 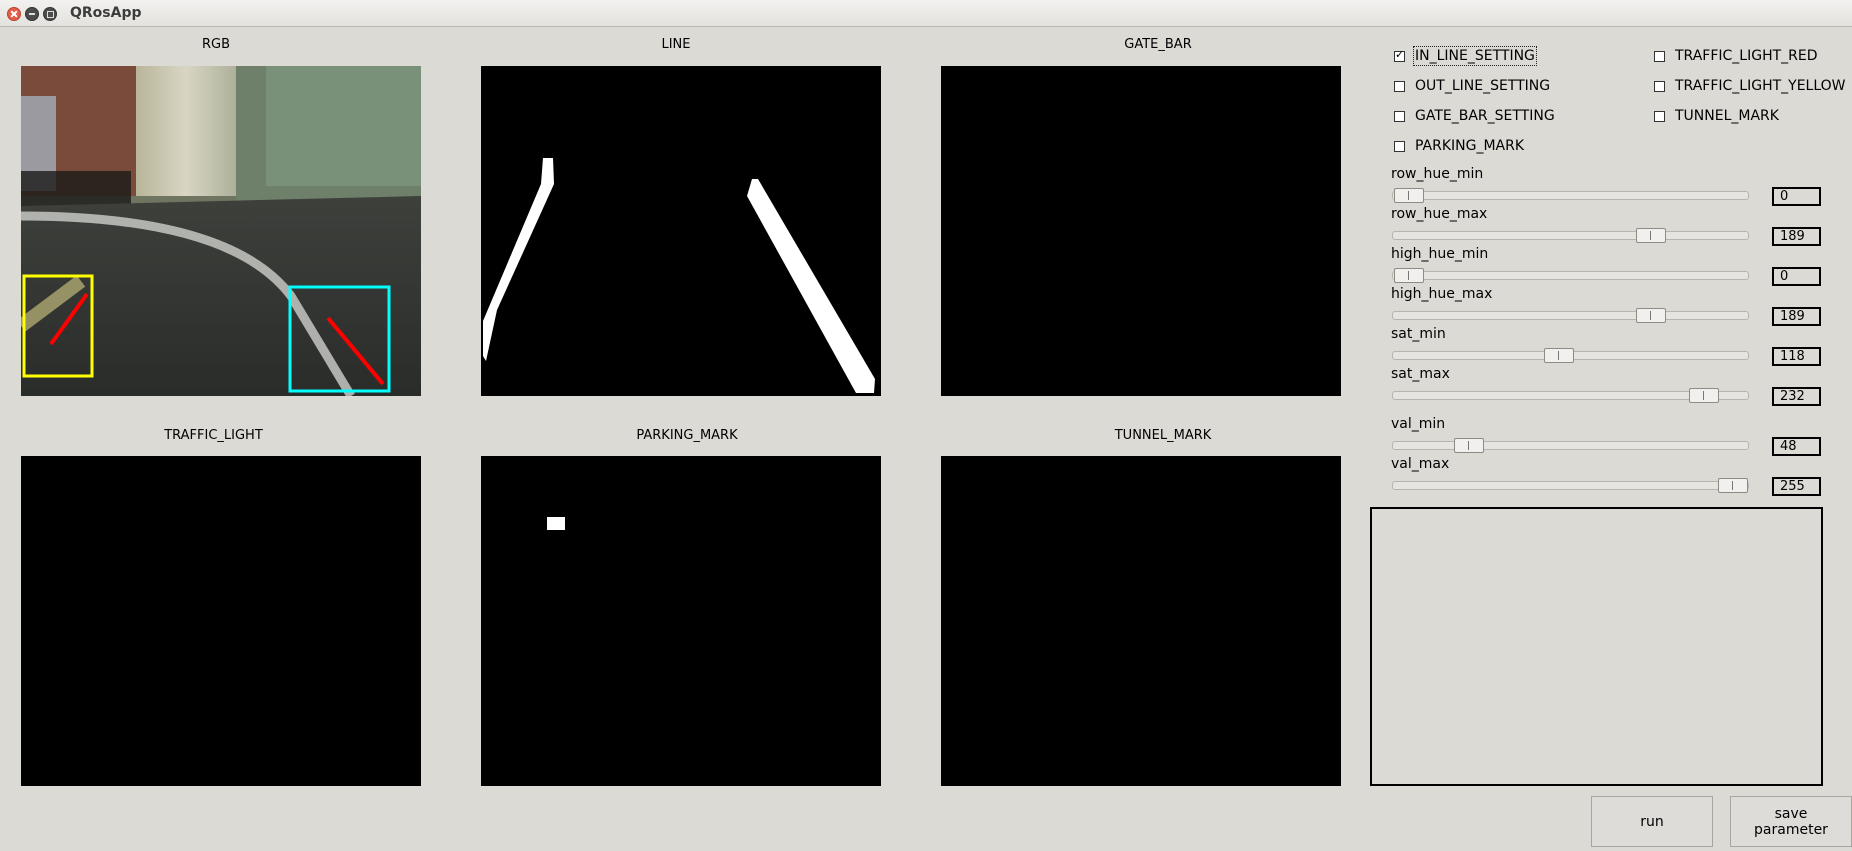 I want to click on close-window-icon, so click(x=14, y=14).